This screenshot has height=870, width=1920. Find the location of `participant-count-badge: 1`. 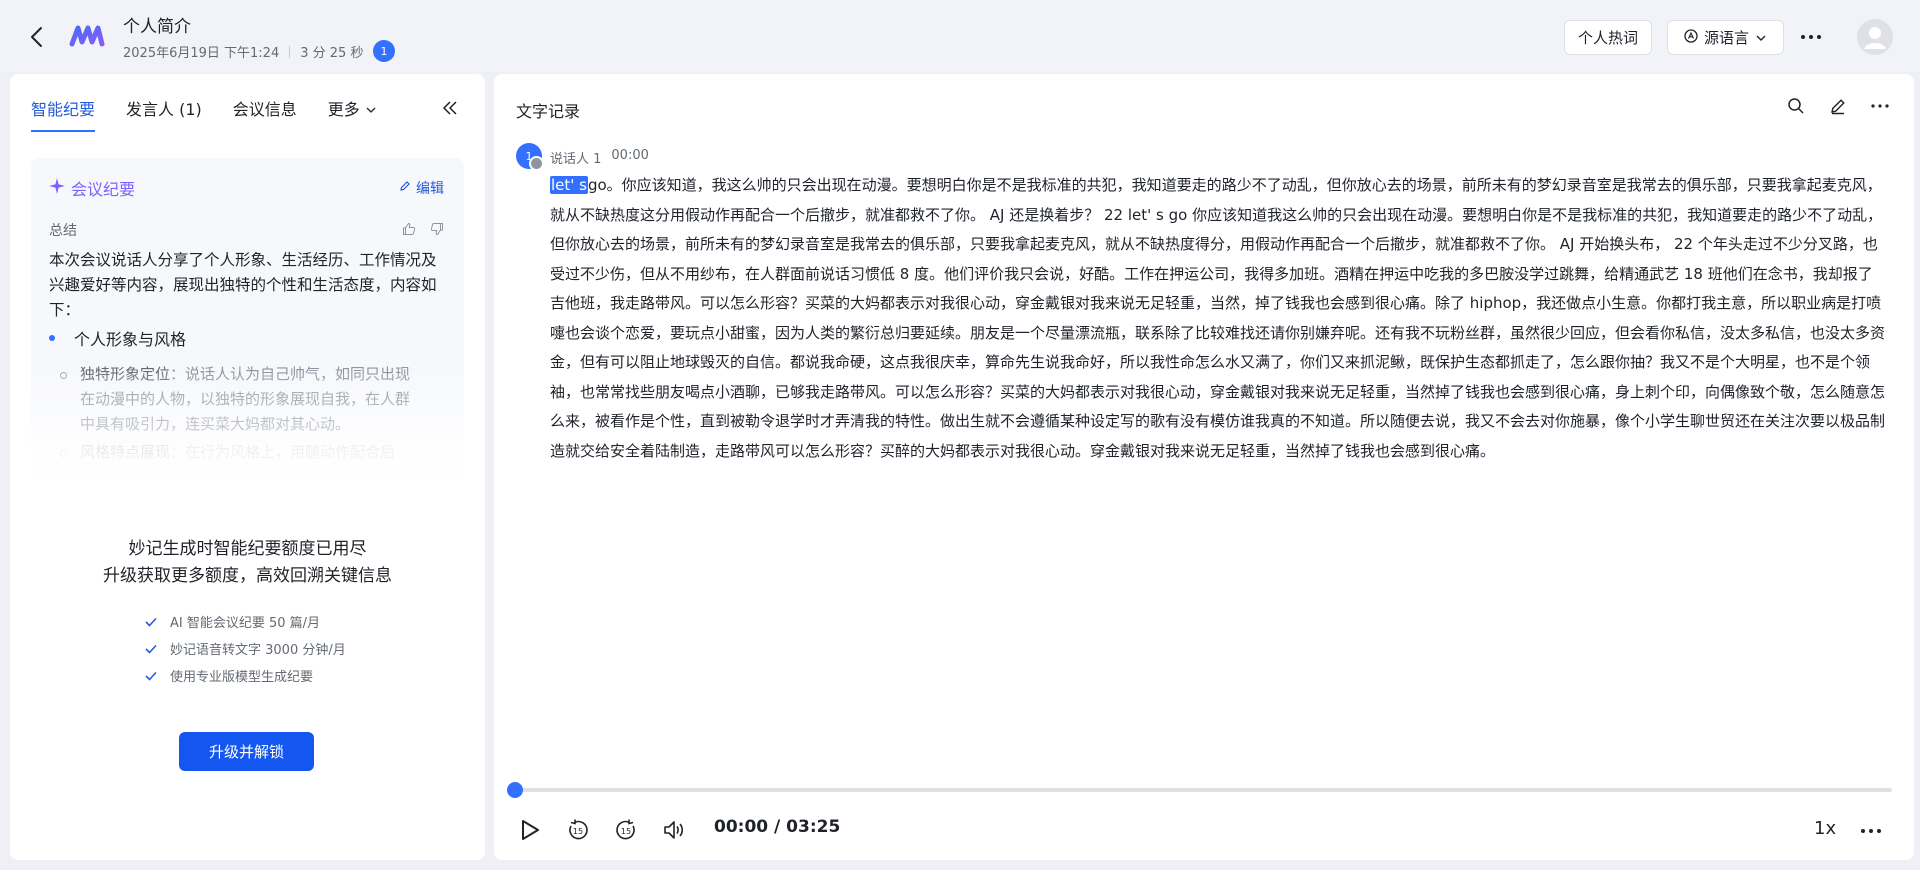

participant-count-badge: 1 is located at coordinates (384, 51).